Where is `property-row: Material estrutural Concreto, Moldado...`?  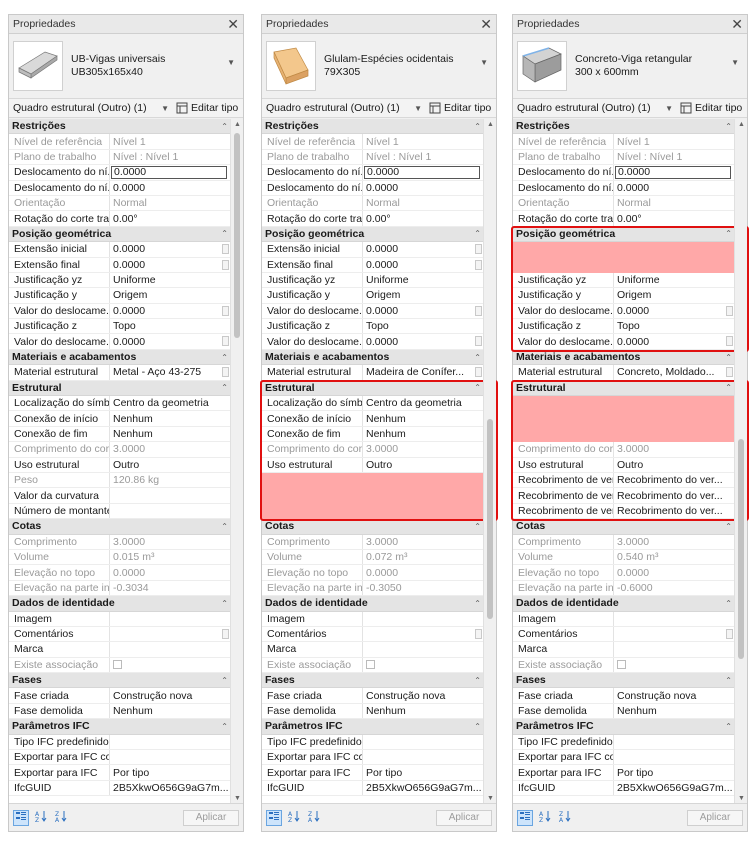
property-row: Material estrutural Concreto, Moldado... is located at coordinates (624, 373).